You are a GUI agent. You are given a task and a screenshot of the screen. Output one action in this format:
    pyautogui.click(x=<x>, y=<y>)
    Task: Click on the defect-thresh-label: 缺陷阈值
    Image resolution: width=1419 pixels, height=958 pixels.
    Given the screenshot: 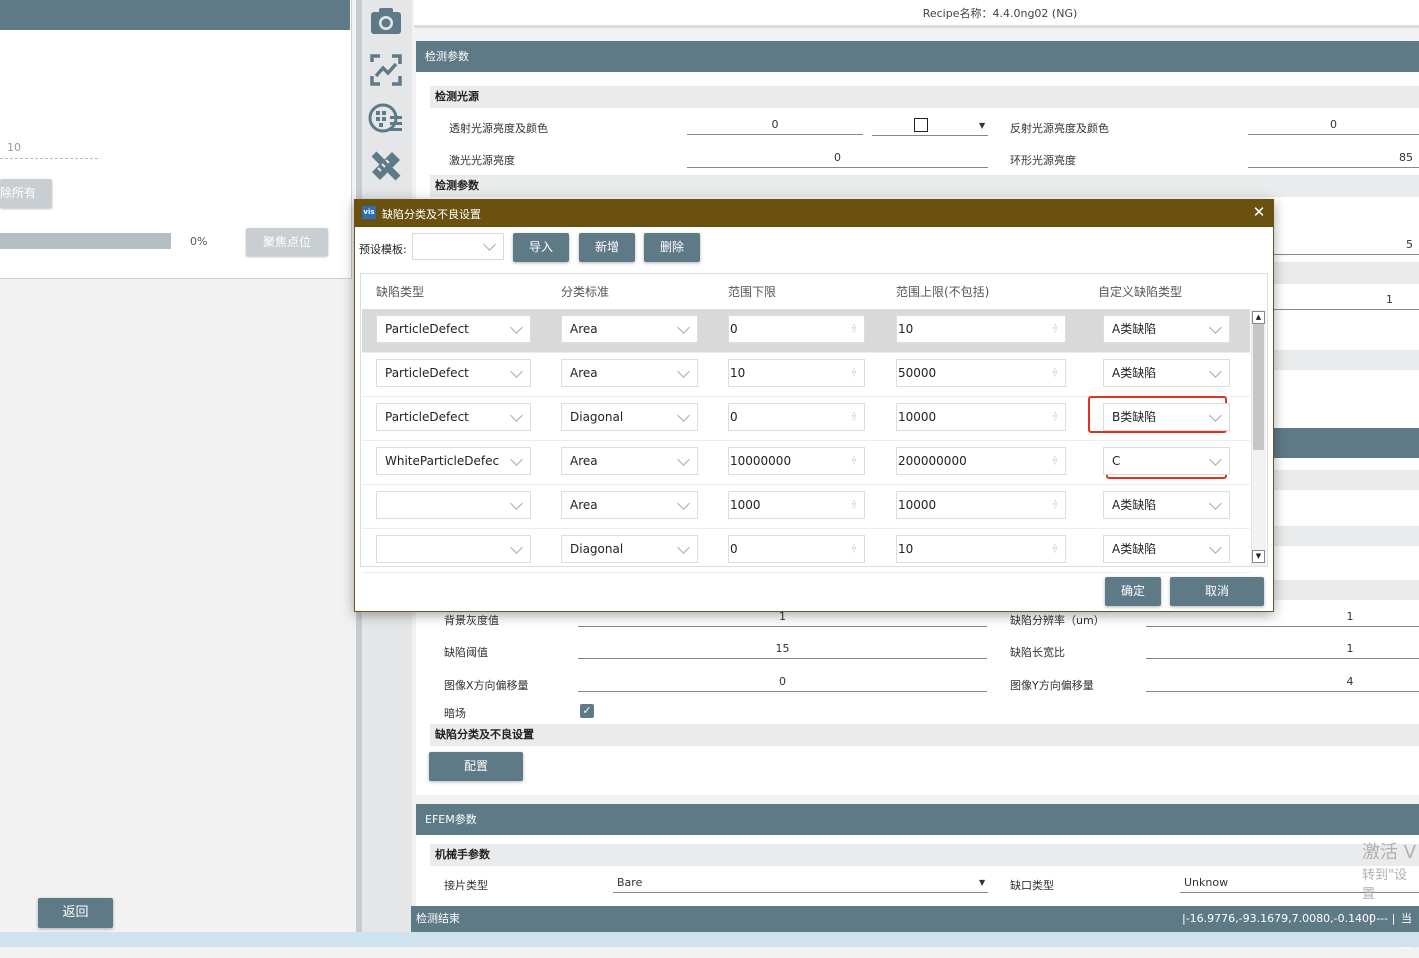 What is the action you would take?
    pyautogui.click(x=466, y=652)
    